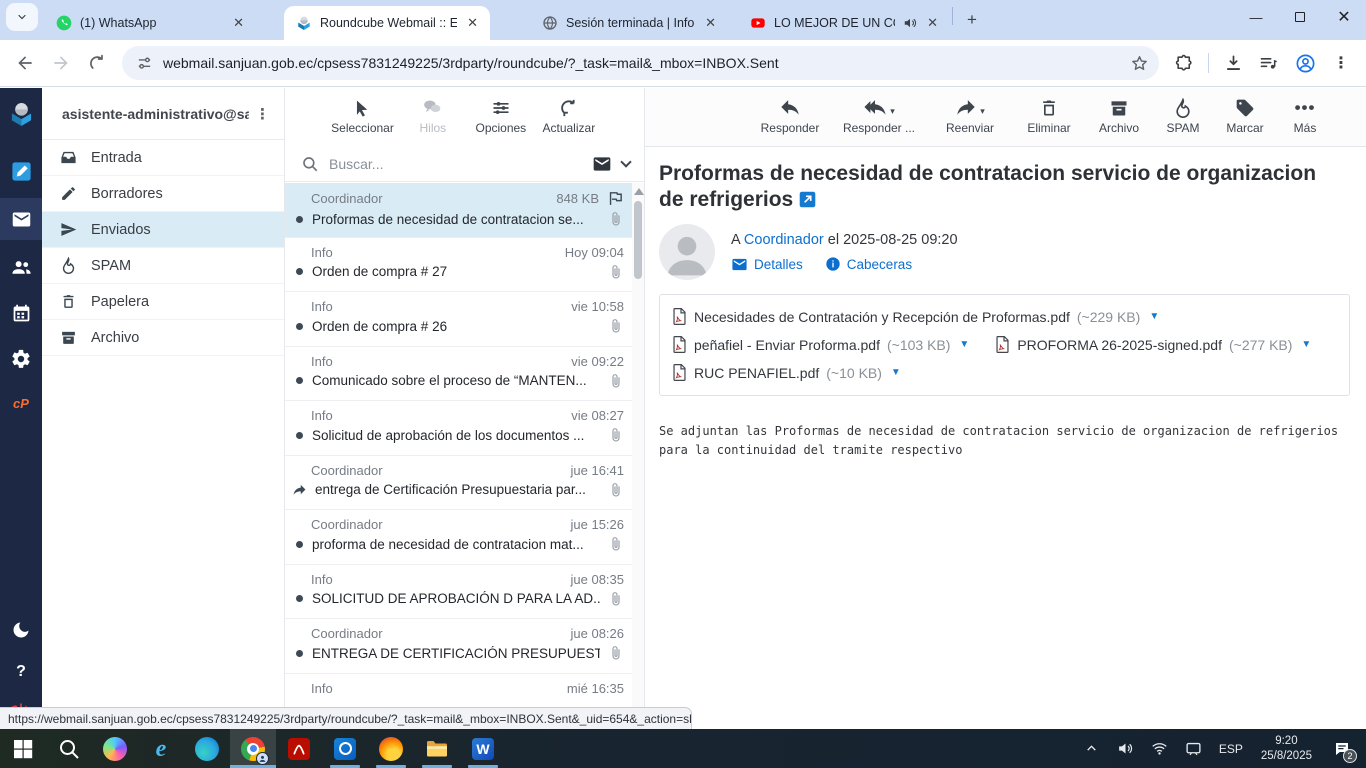 The width and height of the screenshot is (1366, 768). What do you see at coordinates (115, 748) in the screenshot?
I see `copilot-button` at bounding box center [115, 748].